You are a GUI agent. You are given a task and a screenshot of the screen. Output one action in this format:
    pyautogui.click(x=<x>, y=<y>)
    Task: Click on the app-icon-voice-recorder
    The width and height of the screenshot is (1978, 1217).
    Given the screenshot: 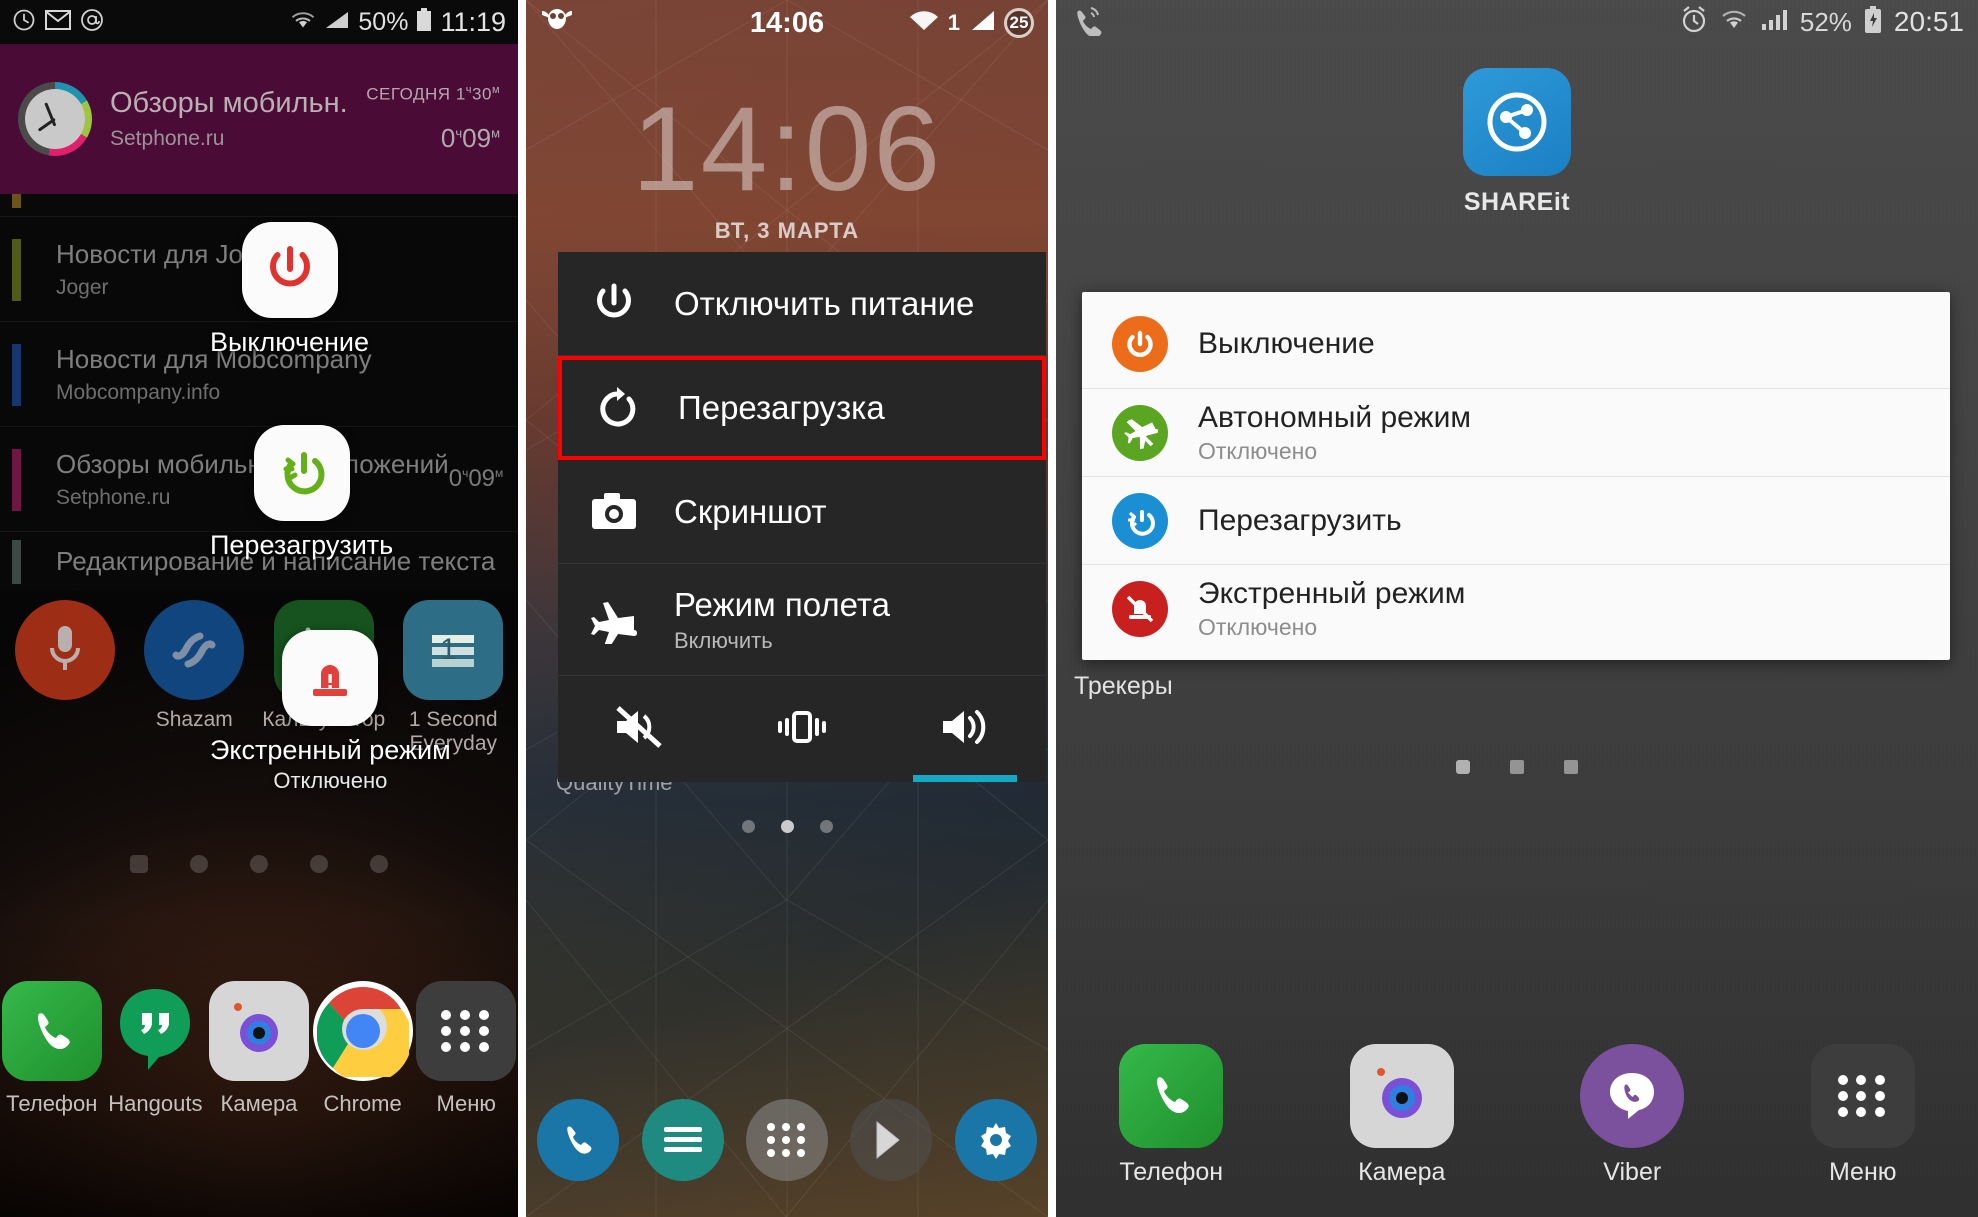 What is the action you would take?
    pyautogui.click(x=65, y=678)
    